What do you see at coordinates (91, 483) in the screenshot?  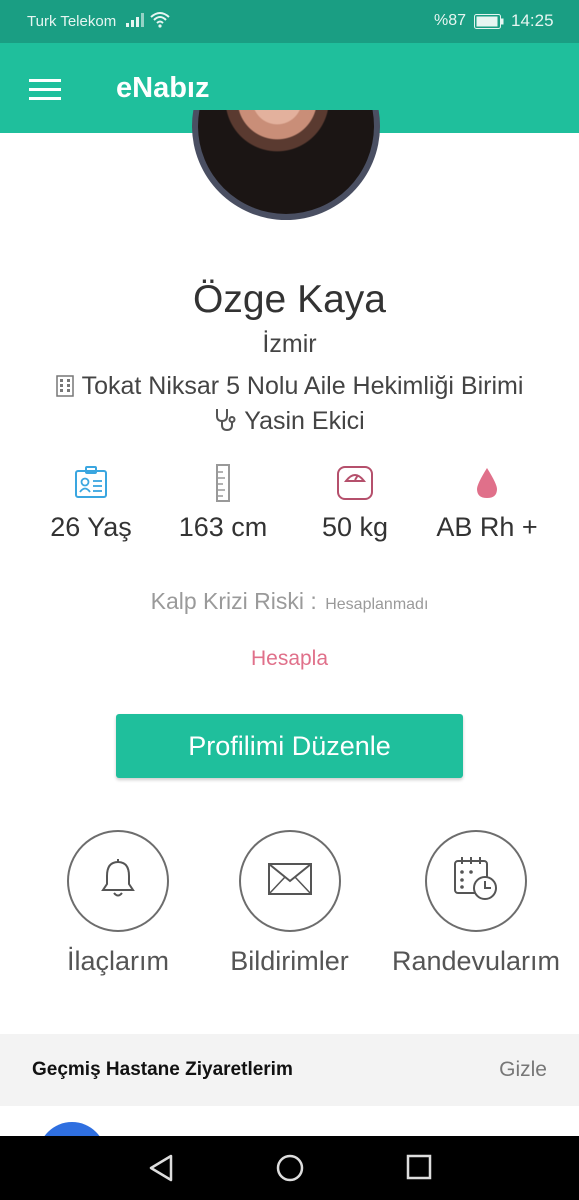 I see `id-card-icon` at bounding box center [91, 483].